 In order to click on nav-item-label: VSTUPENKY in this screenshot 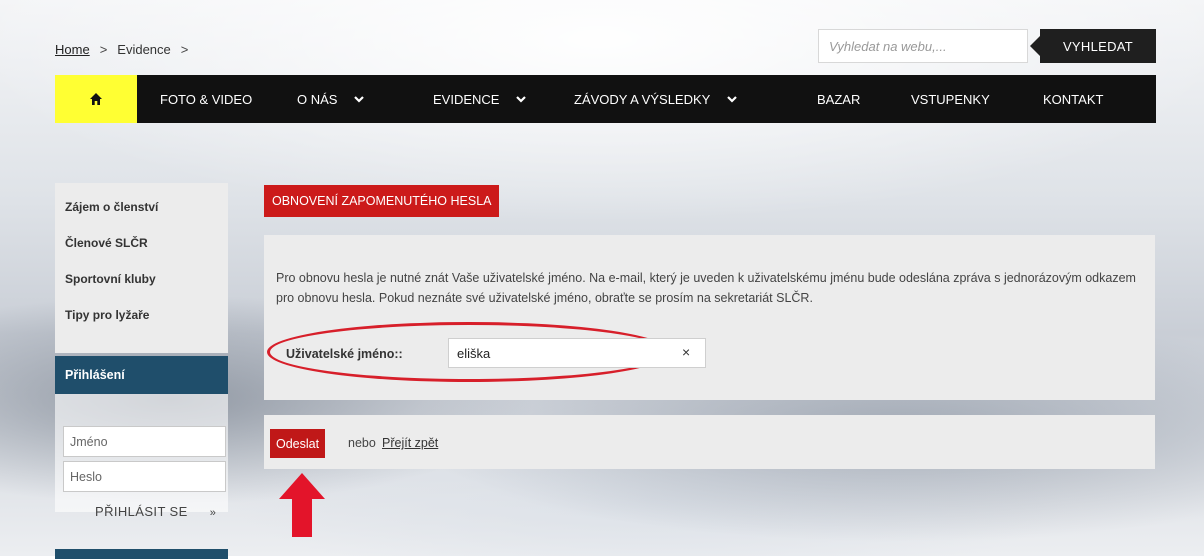, I will do `click(950, 99)`.